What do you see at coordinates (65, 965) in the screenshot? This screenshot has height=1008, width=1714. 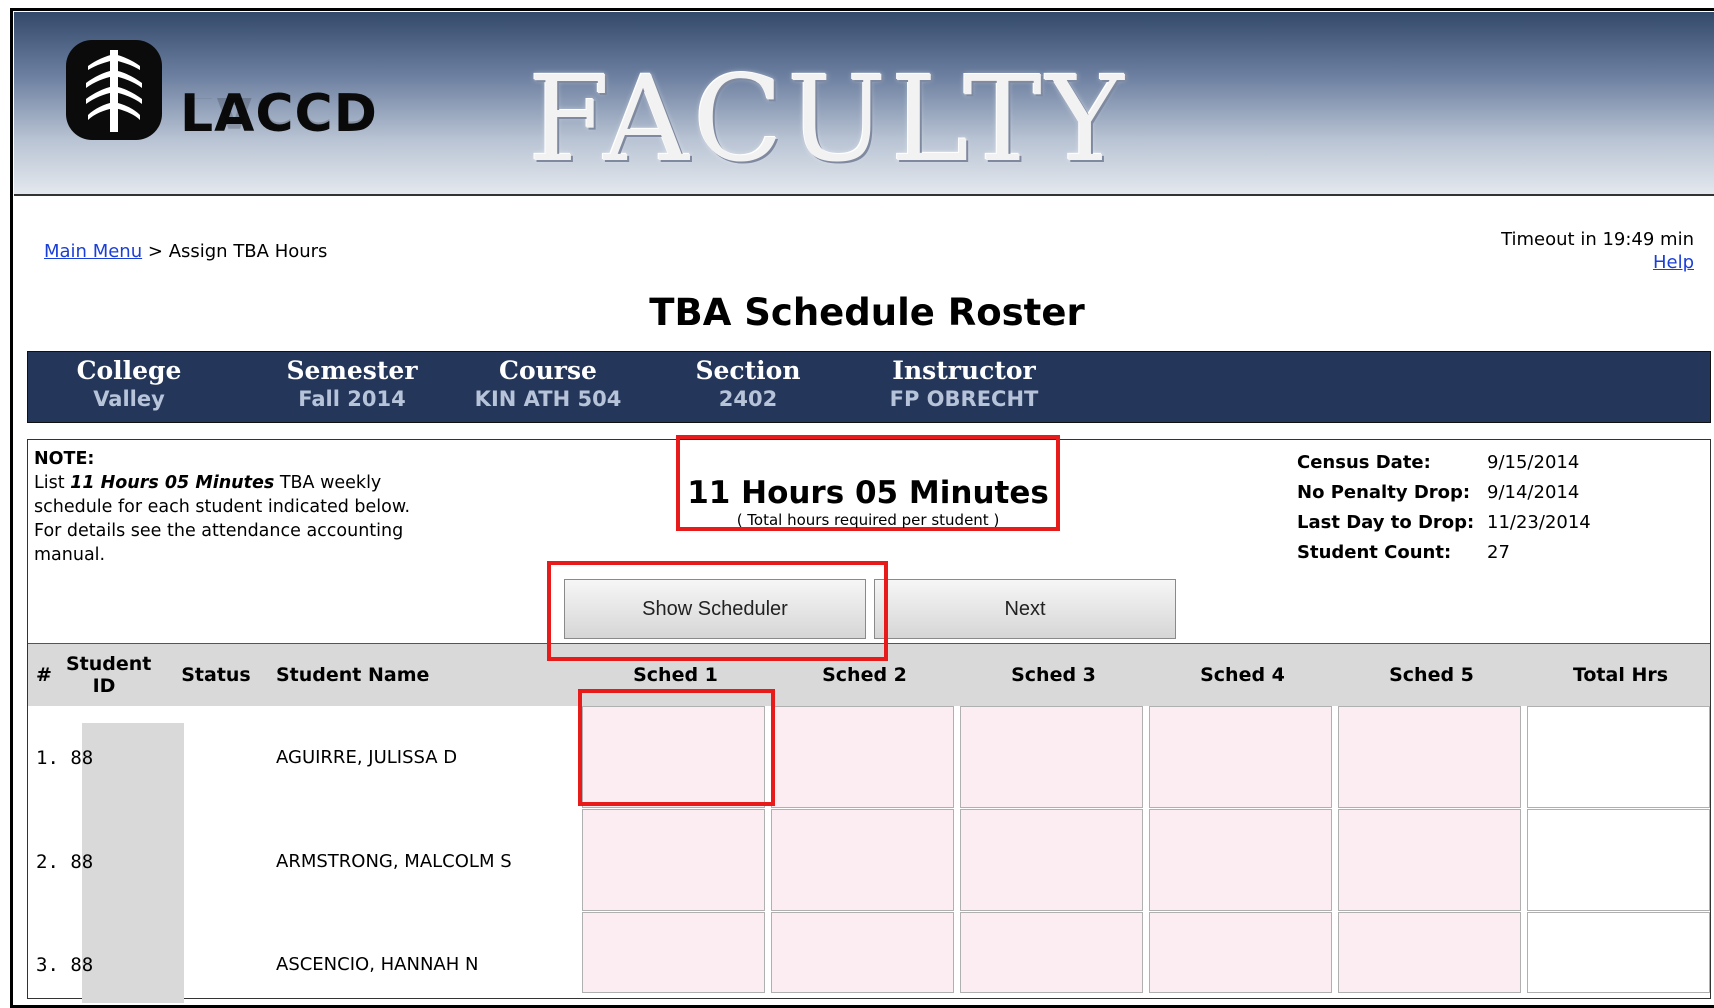 I see `row-number: 3. 88` at bounding box center [65, 965].